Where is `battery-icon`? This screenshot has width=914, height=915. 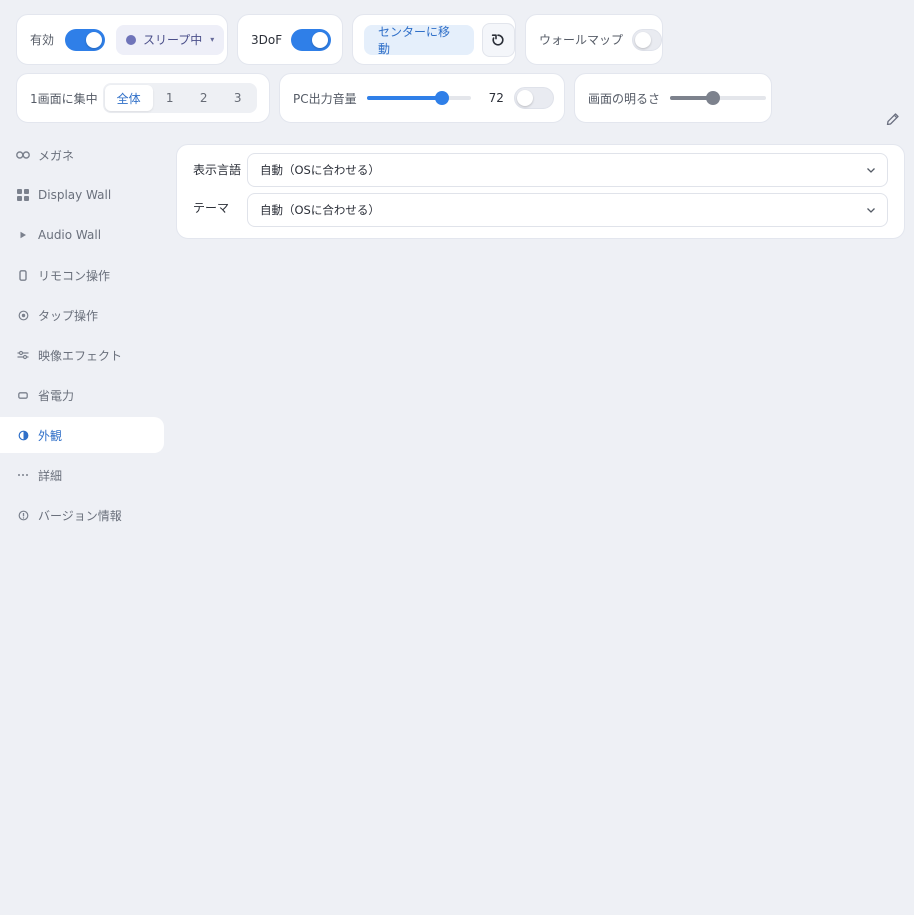
battery-icon is located at coordinates (23, 395).